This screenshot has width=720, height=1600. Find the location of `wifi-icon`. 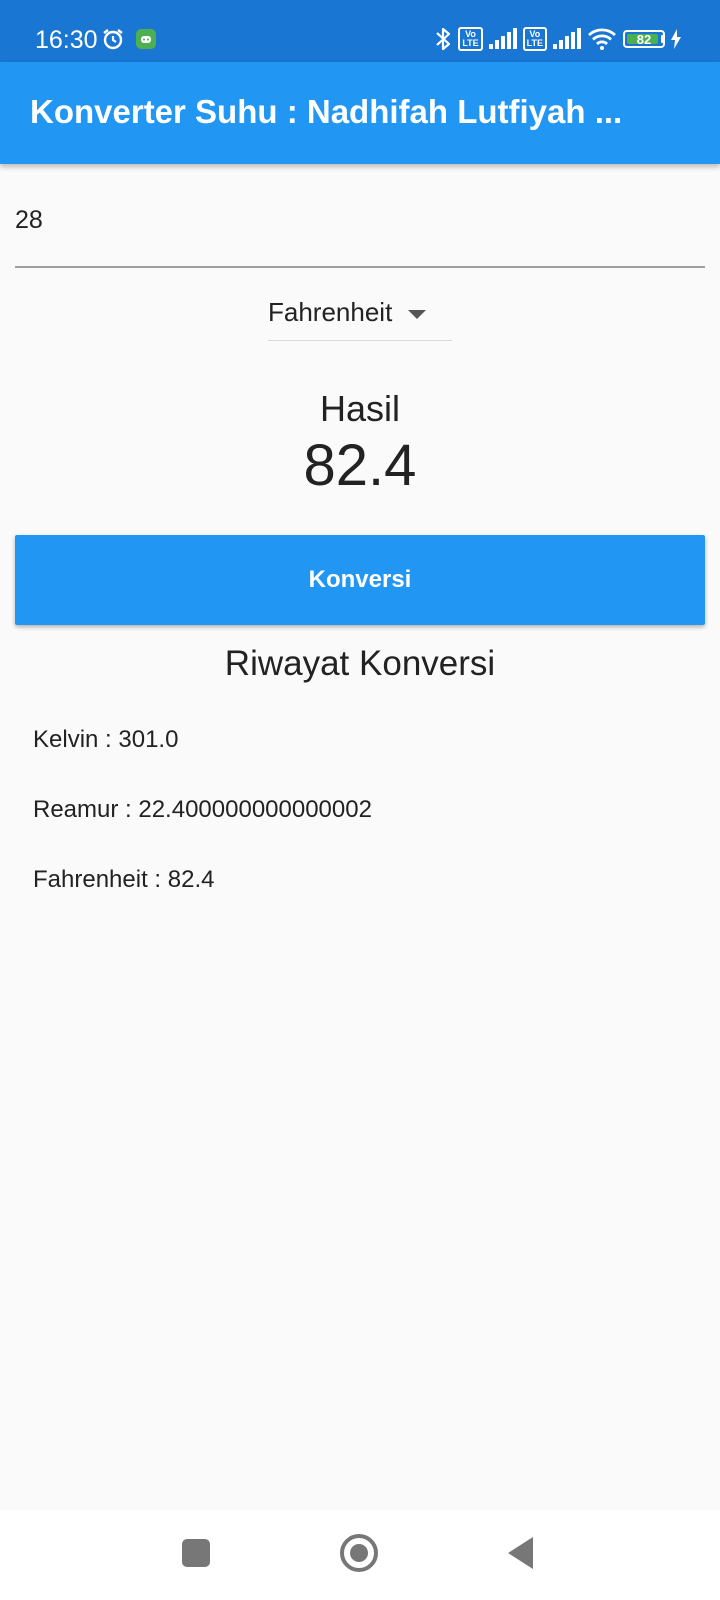

wifi-icon is located at coordinates (602, 39).